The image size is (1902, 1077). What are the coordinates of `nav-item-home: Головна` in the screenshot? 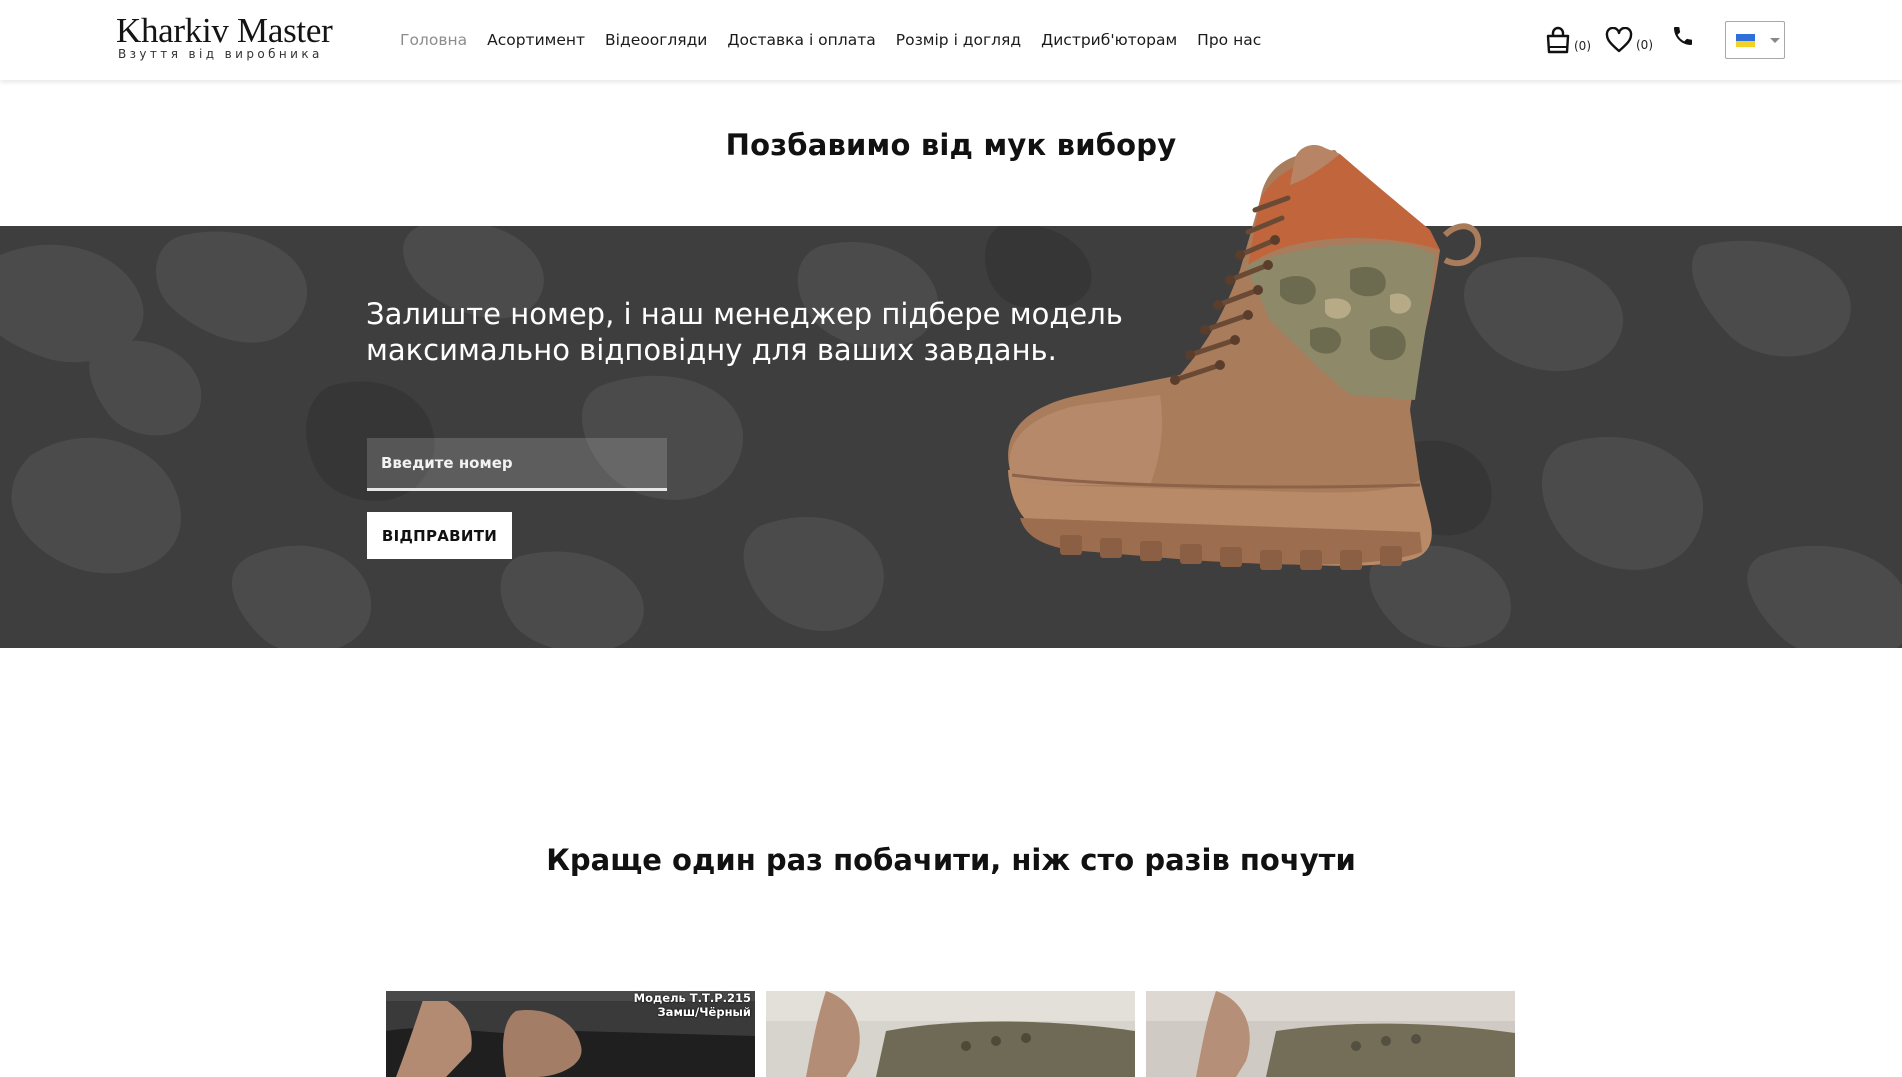 It's located at (438, 40).